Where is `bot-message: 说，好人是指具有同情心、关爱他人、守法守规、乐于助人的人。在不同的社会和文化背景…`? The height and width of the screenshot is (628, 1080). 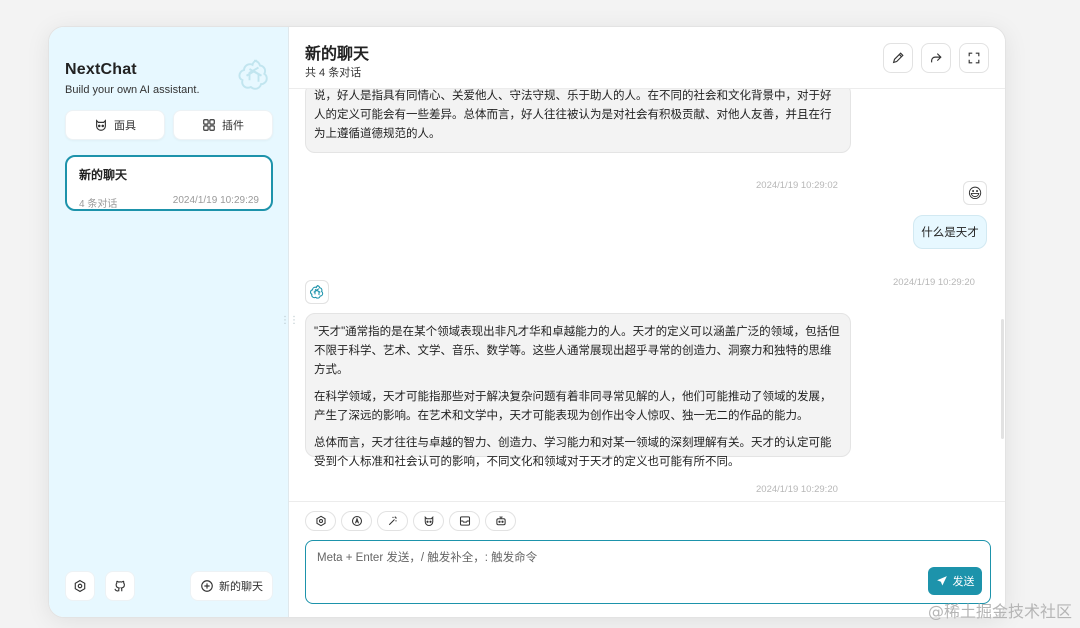
bot-message: 说，好人是指具有同情心、关爱他人、守法守规、乐于助人的人。在不同的社会和文化背景… is located at coordinates (578, 121).